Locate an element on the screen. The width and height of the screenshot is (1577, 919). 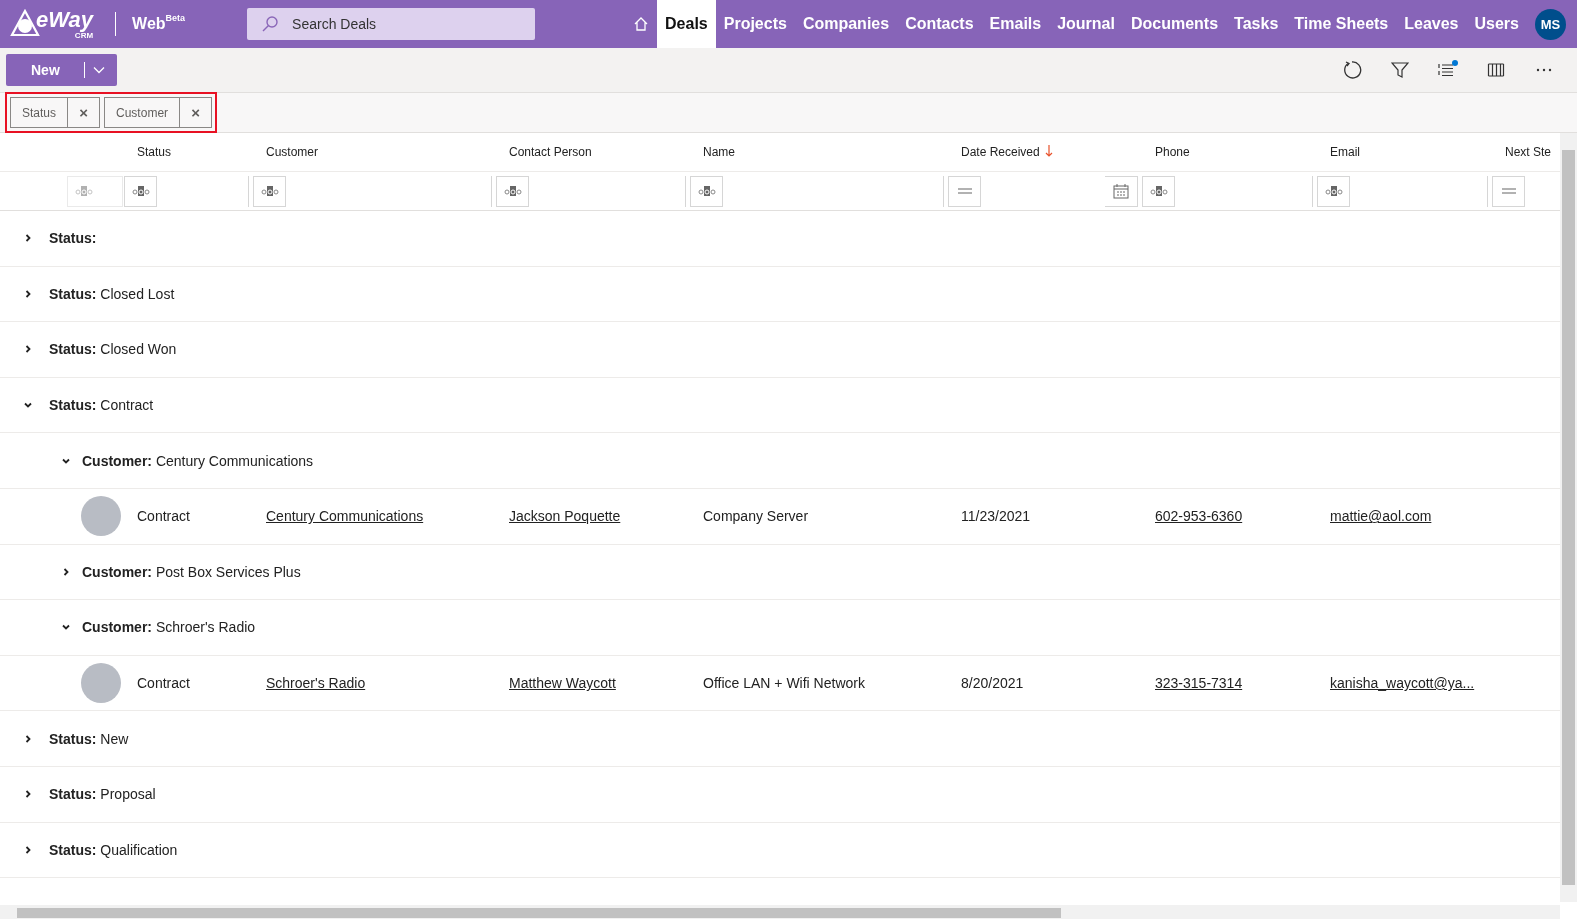
email-link: mattie@aol.com is located at coordinates (1381, 516).